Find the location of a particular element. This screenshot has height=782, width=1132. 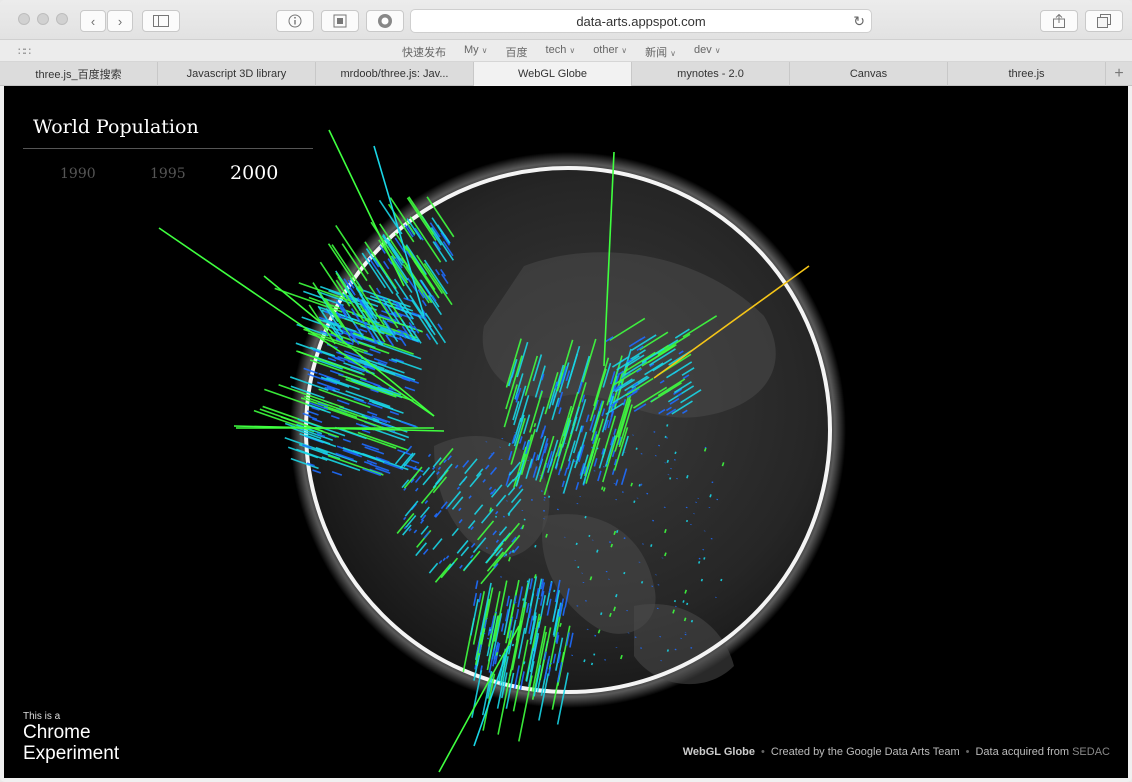

browser-tab: Canvas is located at coordinates (869, 74).